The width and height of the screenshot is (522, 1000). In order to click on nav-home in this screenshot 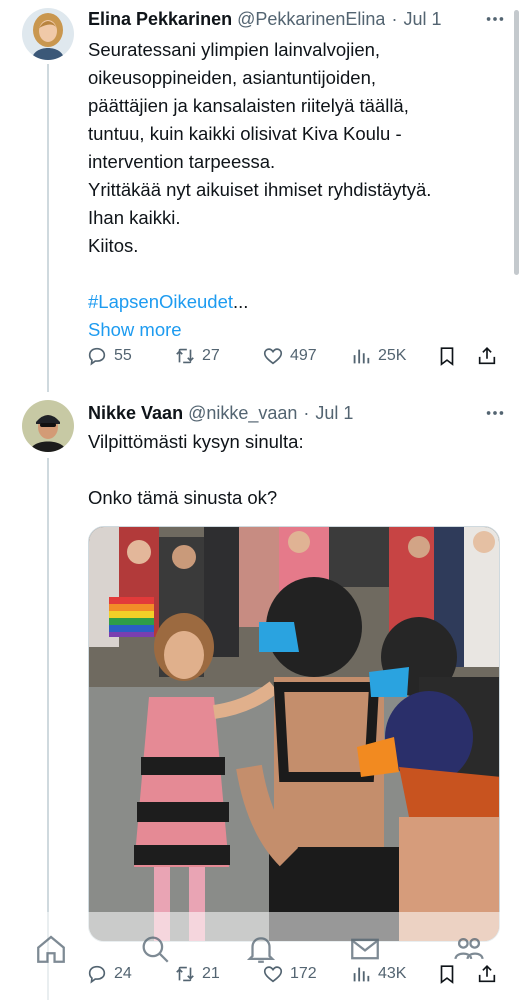, I will do `click(51, 949)`.